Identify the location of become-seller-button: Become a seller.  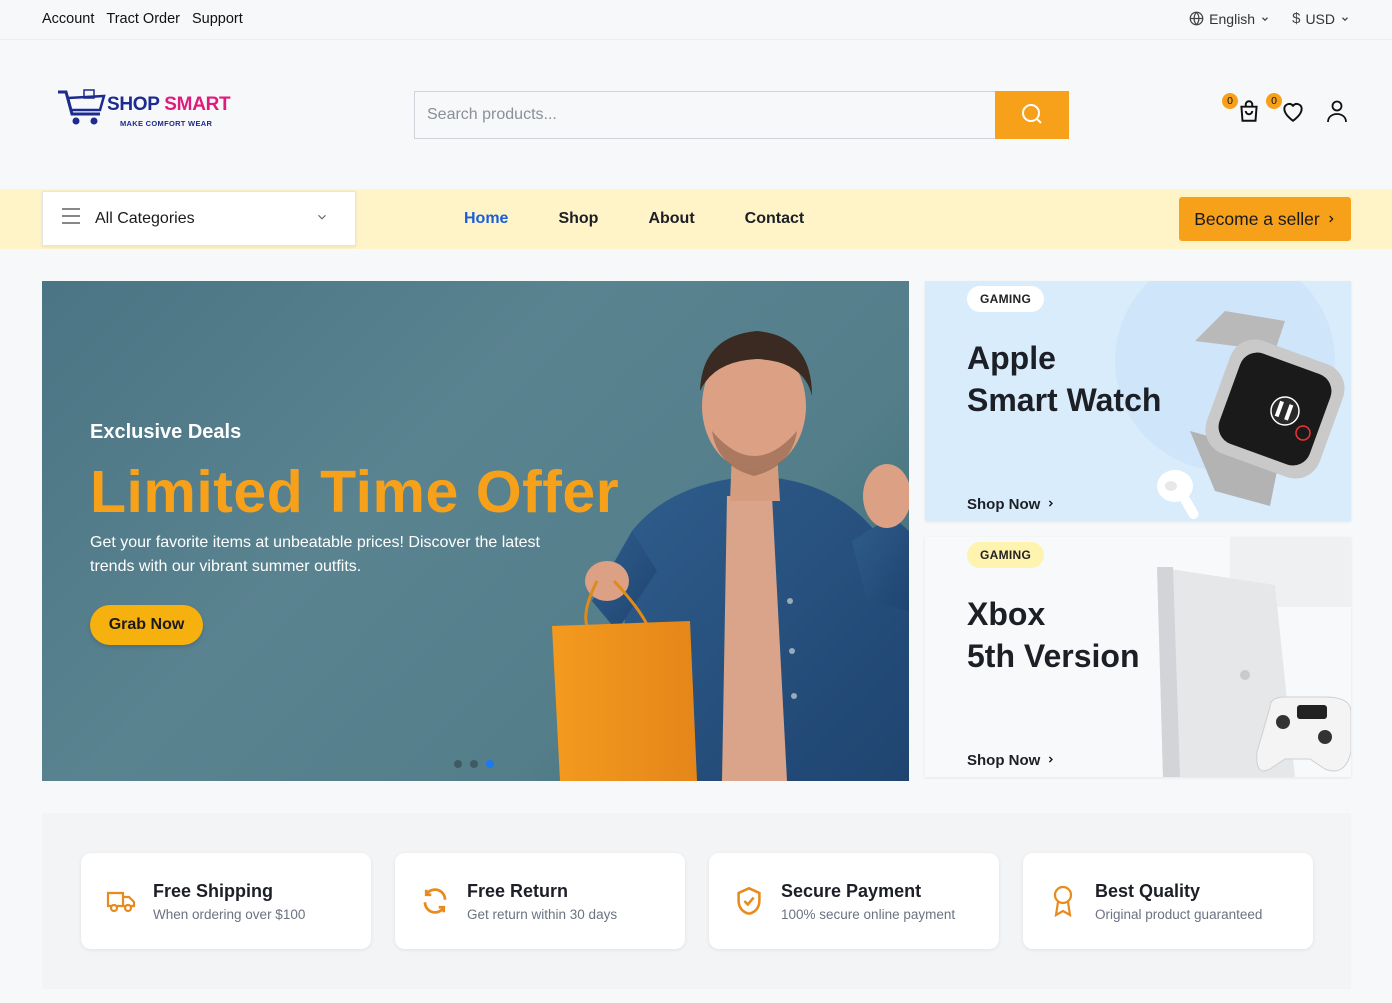
(1265, 219).